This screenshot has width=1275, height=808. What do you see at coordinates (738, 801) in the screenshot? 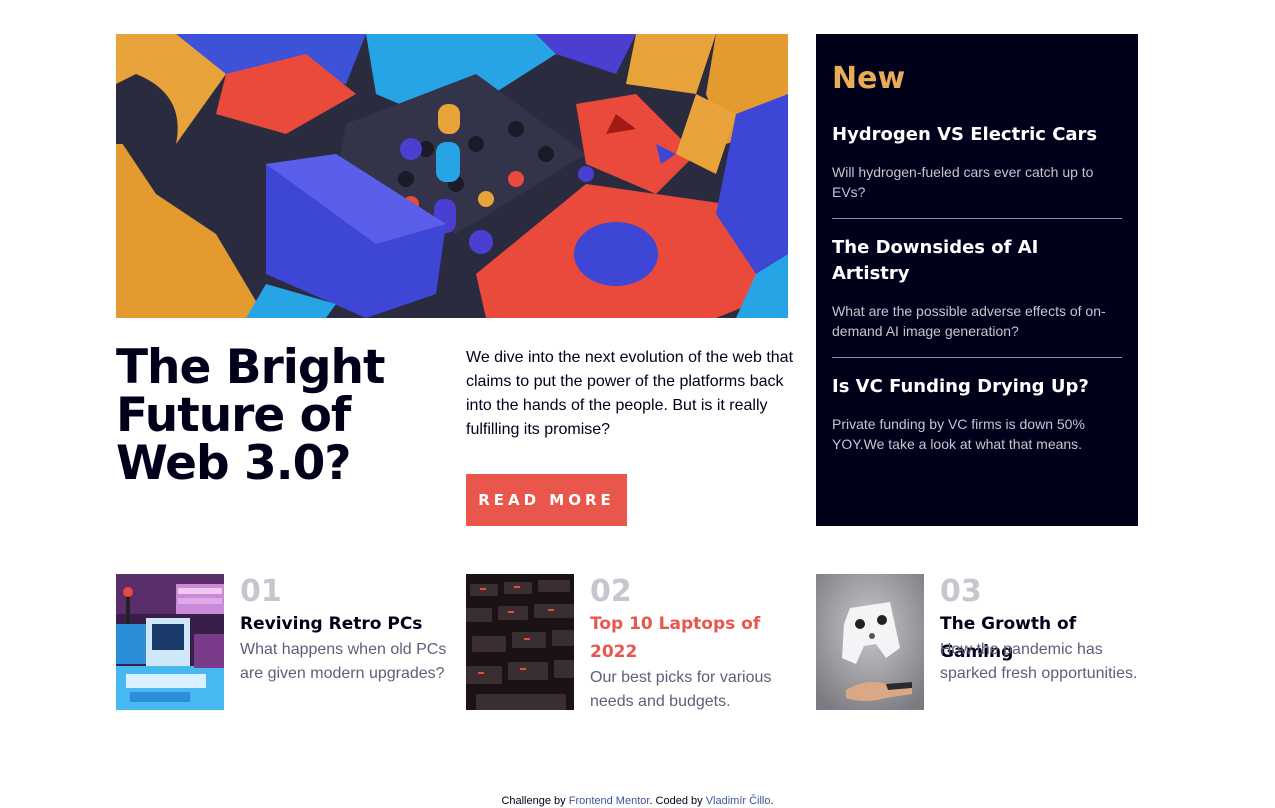
I see `author-link: Vladimír Čillo` at bounding box center [738, 801].